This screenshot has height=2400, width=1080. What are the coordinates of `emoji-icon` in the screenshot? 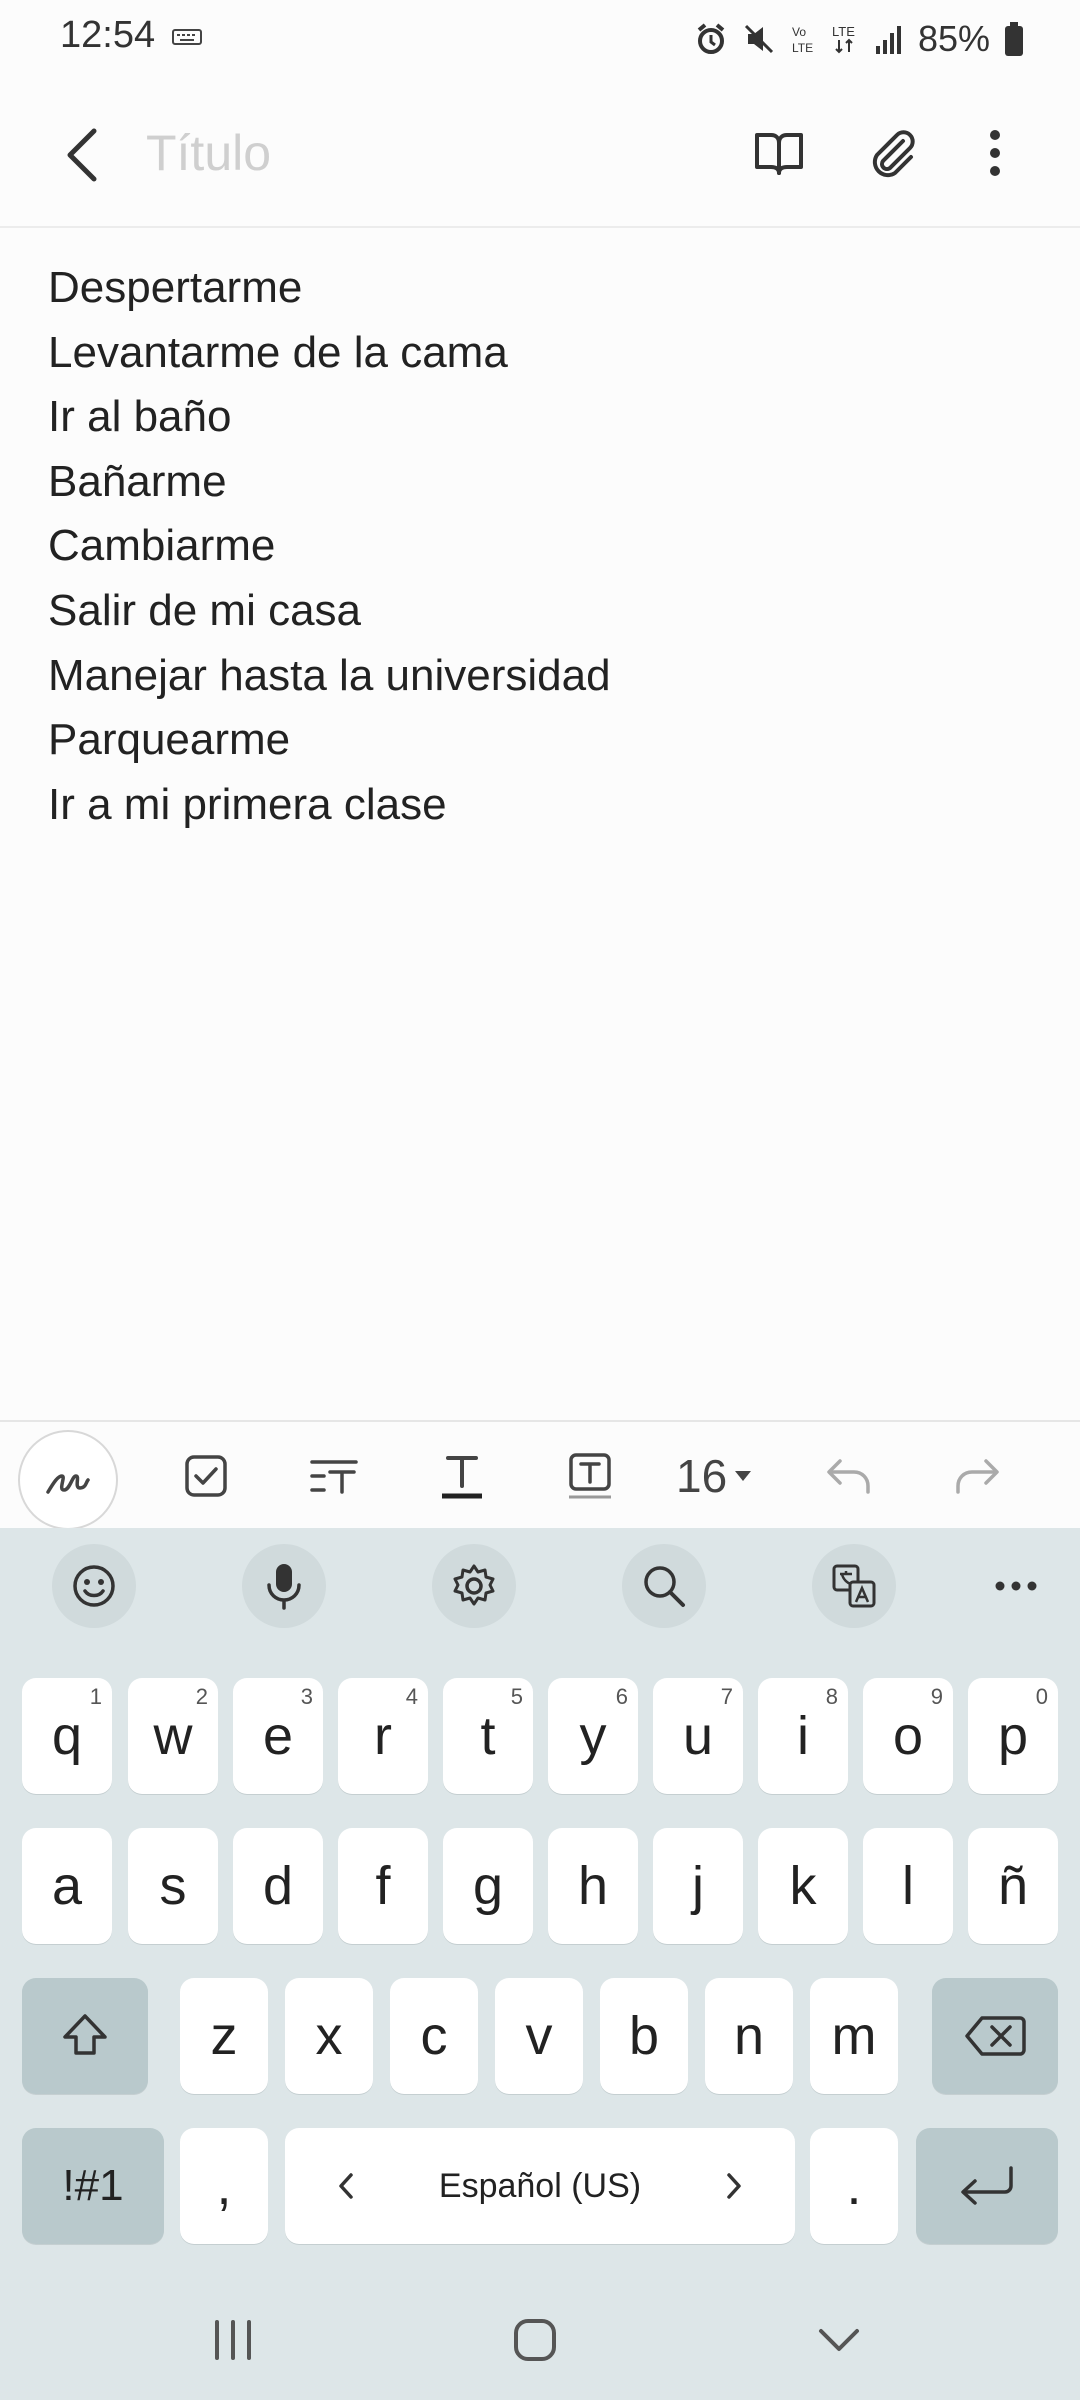 It's located at (94, 1586).